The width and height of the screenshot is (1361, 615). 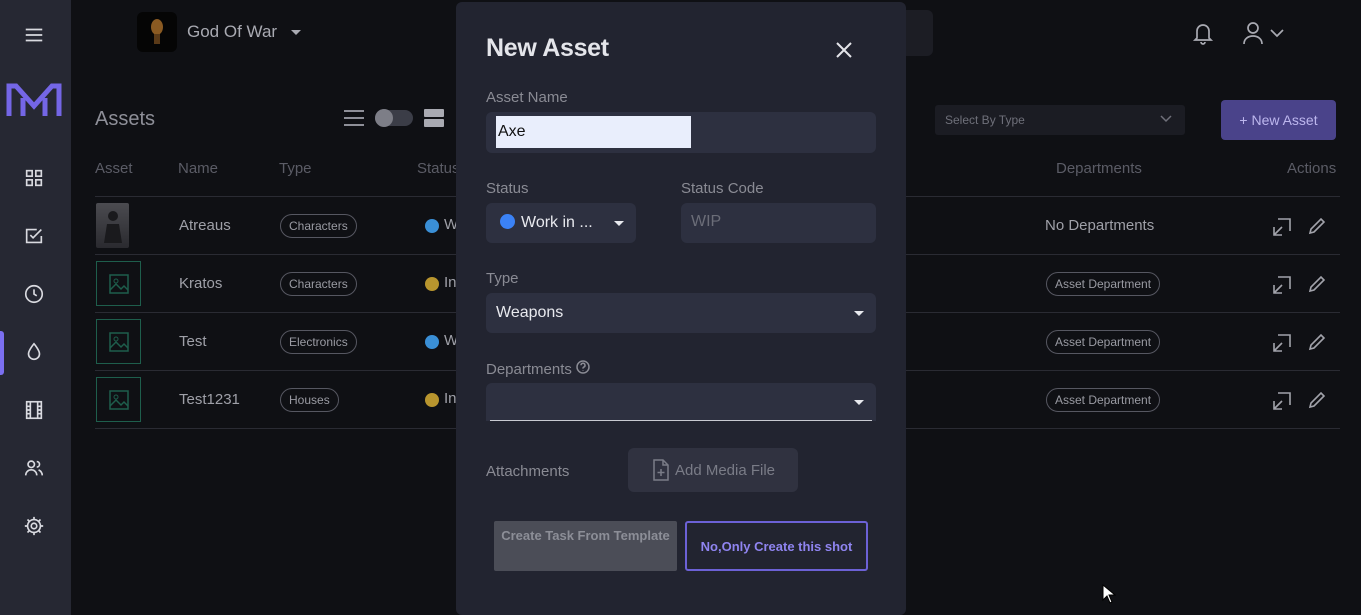 I want to click on add-media-button: Add Media File, so click(x=713, y=470).